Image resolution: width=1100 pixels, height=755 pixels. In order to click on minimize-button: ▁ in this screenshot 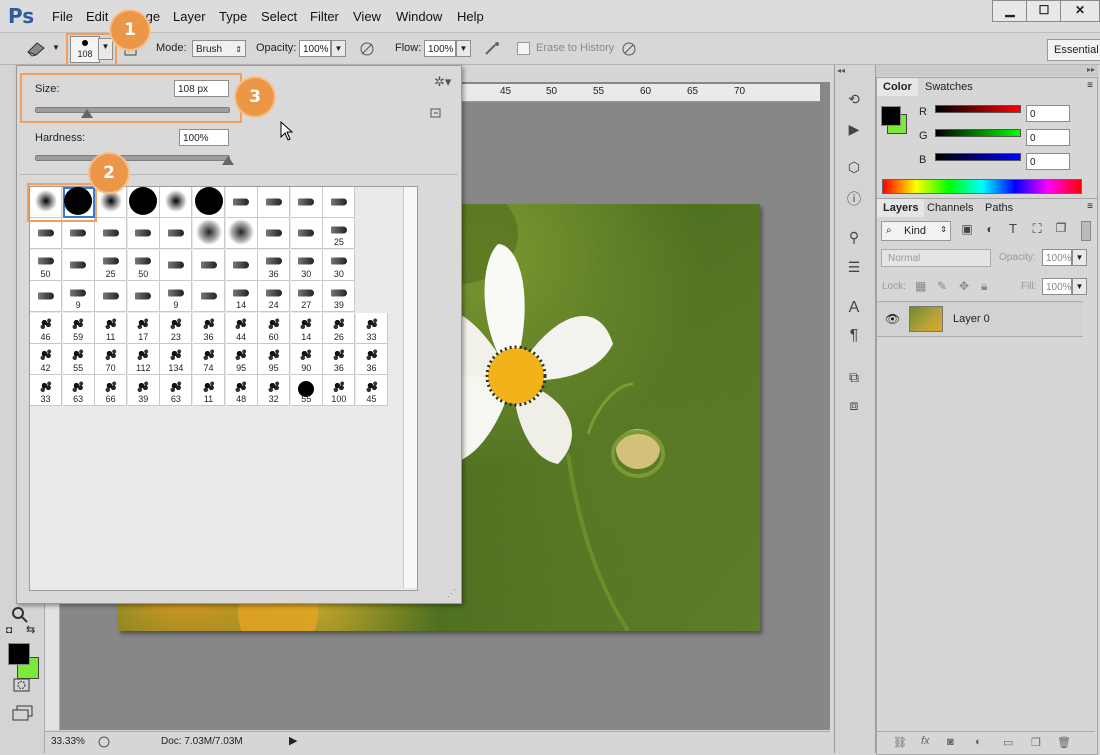, I will do `click(1010, 11)`.